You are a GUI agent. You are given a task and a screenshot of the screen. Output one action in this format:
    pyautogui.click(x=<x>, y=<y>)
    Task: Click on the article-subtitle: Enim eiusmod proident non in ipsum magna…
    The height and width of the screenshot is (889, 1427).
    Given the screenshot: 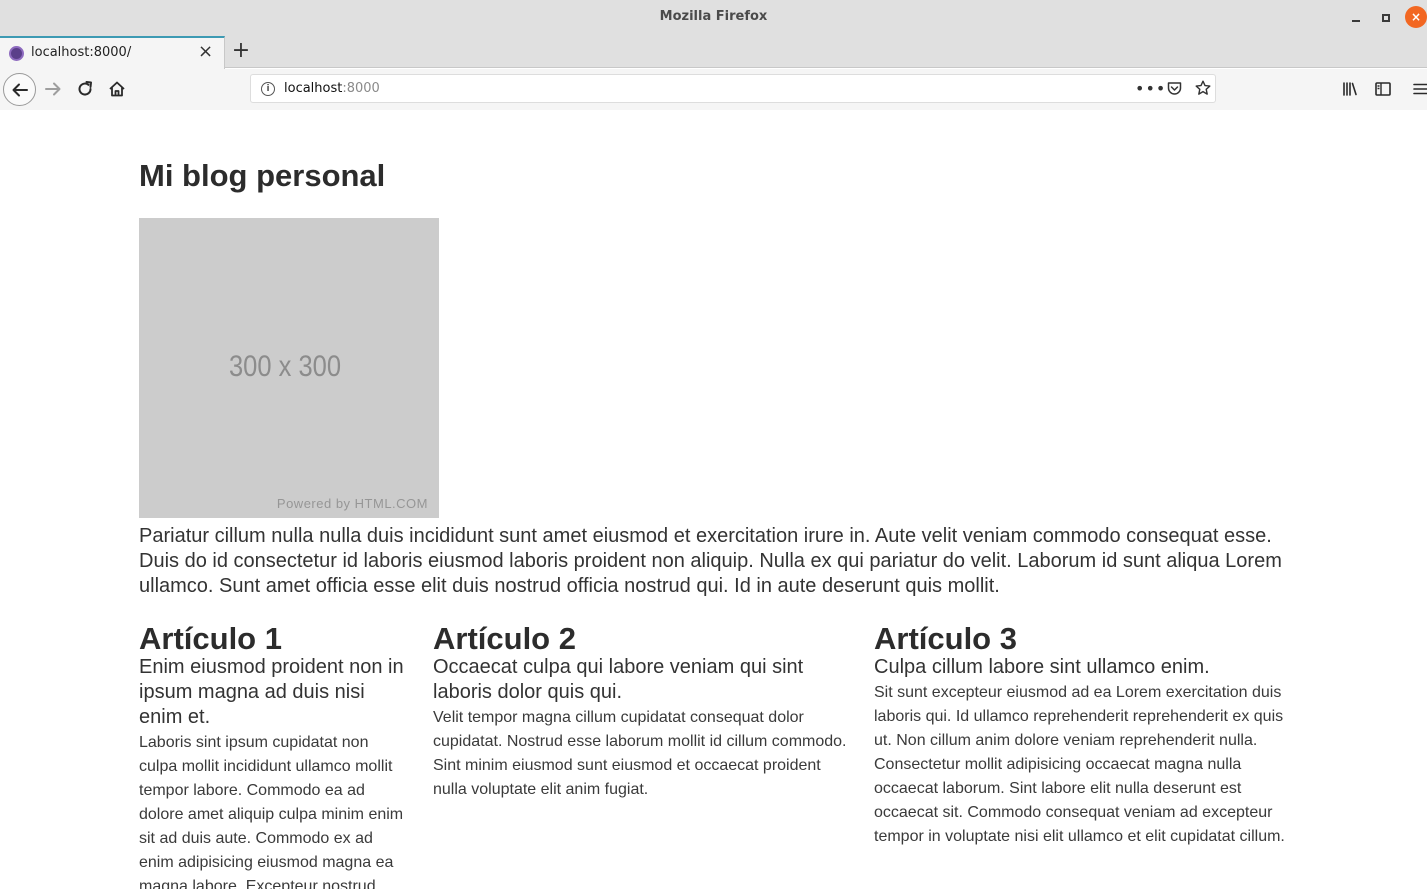 What is the action you would take?
    pyautogui.click(x=271, y=692)
    